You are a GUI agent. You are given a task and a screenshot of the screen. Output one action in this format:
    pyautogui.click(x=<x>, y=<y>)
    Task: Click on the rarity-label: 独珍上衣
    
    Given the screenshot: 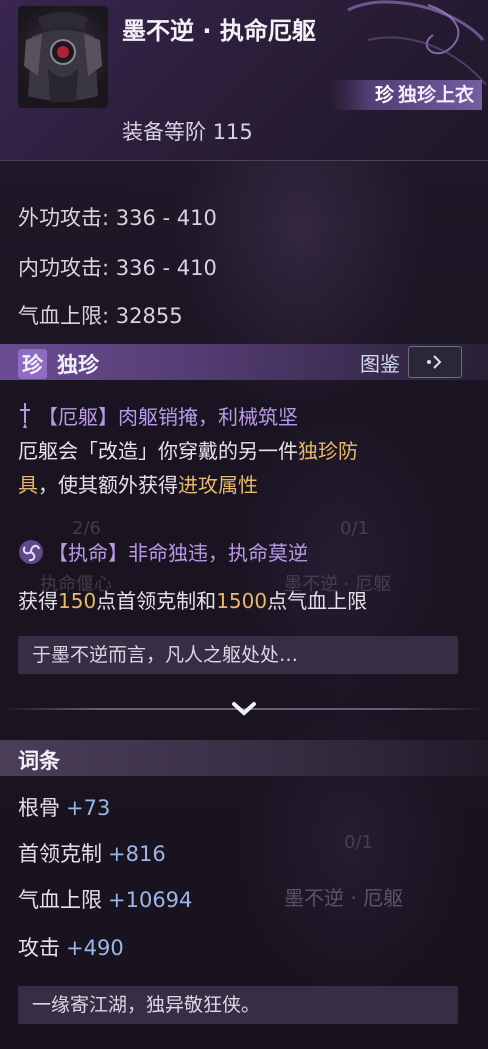 What is the action you would take?
    pyautogui.click(x=435, y=95)
    